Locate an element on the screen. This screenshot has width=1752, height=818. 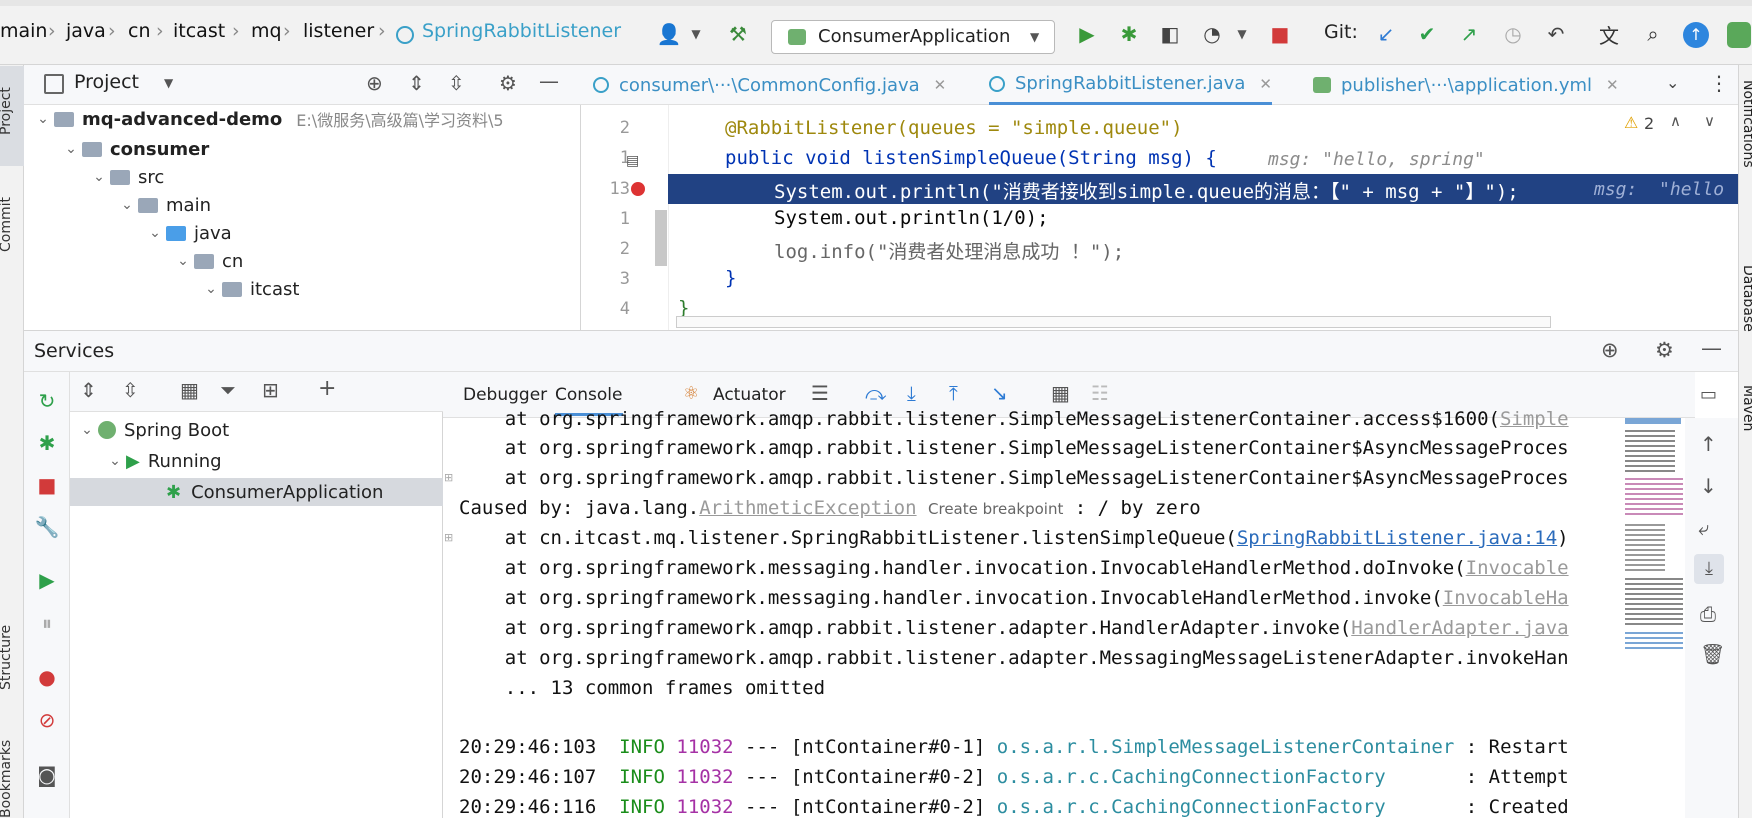
breadcrumb-itcast: itcast is located at coordinates (199, 31).